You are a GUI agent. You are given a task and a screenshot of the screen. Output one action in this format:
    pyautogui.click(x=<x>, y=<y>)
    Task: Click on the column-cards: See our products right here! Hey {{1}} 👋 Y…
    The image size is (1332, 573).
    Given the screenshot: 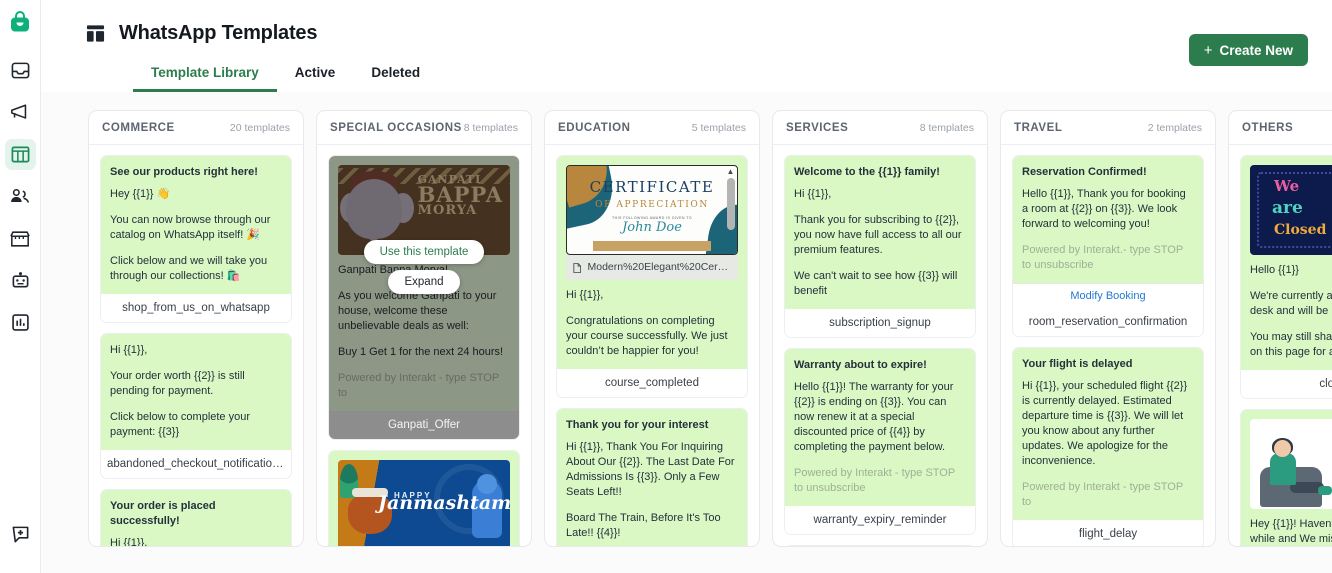 What is the action you would take?
    pyautogui.click(x=196, y=345)
    